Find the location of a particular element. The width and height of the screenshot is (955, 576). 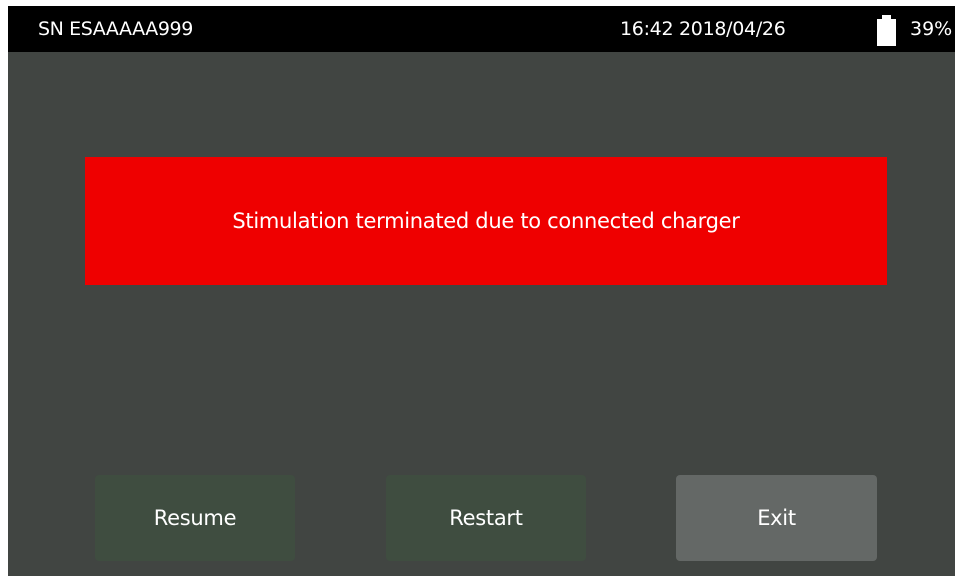

battery-body is located at coordinates (886, 32).